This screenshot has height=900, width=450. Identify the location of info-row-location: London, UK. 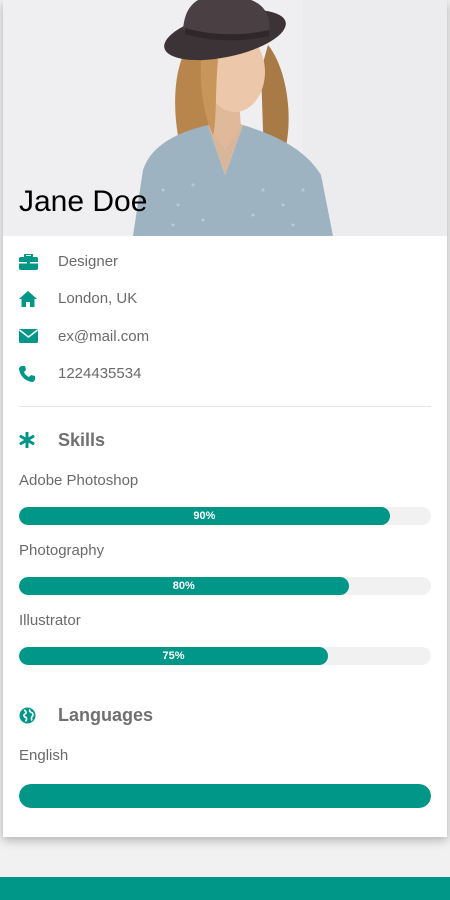
(225, 298).